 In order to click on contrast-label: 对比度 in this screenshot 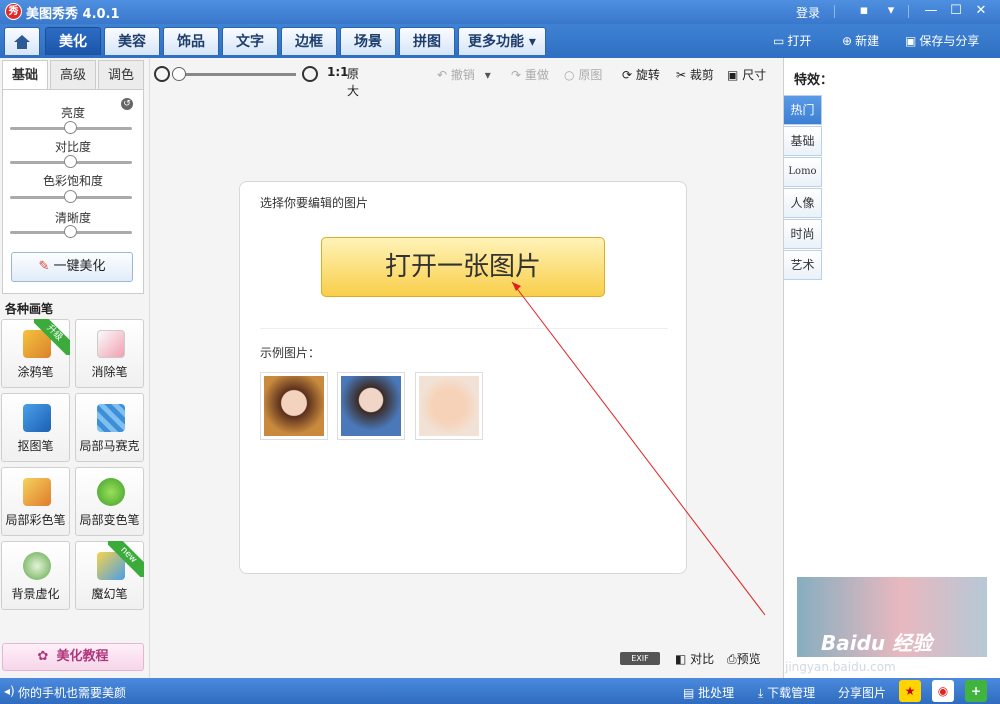, I will do `click(73, 146)`.